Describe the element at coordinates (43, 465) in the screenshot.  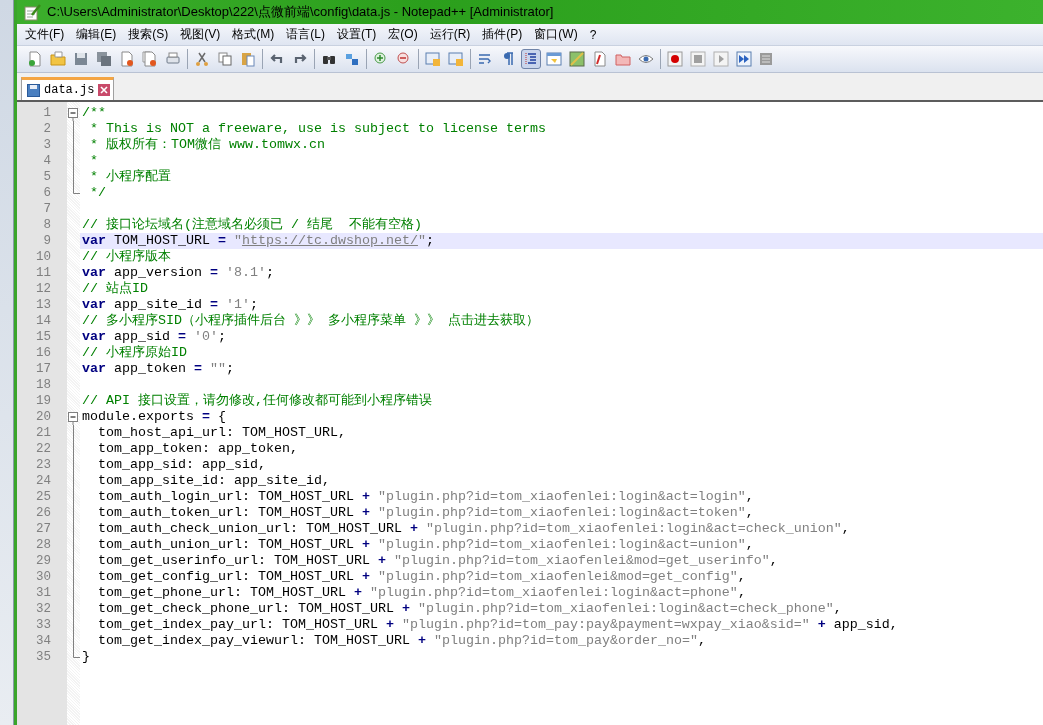
I see `line-number: 23` at that location.